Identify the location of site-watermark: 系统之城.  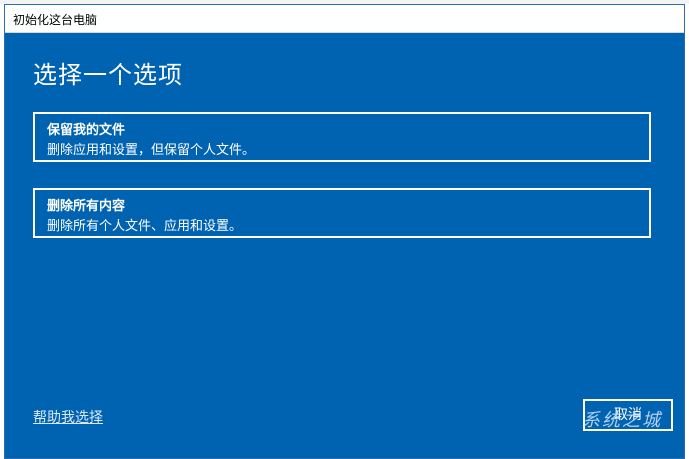
(622, 420).